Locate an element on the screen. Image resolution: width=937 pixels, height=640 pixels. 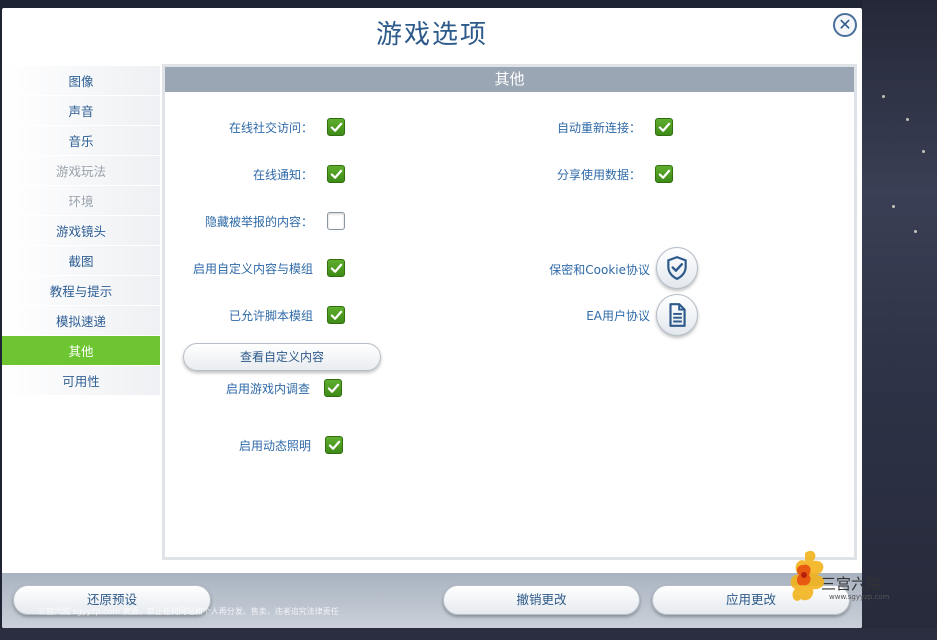
ea-user-agreement-button is located at coordinates (677, 315).